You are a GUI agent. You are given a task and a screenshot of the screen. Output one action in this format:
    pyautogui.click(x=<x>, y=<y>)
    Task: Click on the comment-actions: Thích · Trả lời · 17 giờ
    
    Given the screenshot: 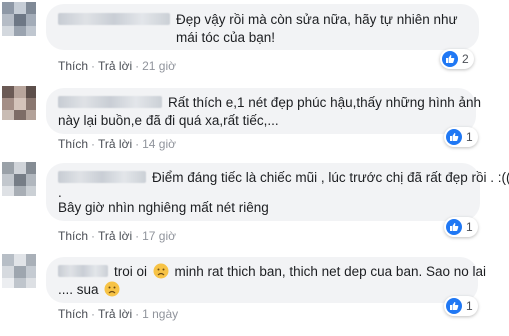 What is the action you would take?
    pyautogui.click(x=117, y=236)
    